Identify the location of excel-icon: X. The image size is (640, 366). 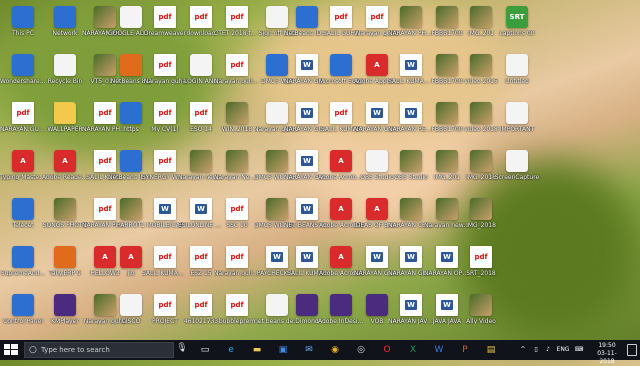
(413, 350).